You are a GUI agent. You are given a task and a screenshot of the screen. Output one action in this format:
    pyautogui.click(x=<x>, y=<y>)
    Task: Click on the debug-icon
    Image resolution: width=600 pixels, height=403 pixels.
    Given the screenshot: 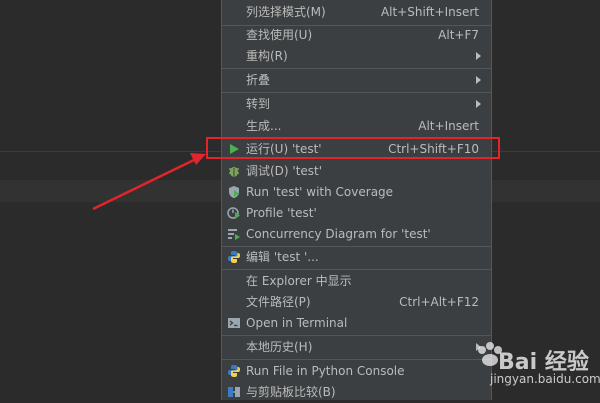 What is the action you would take?
    pyautogui.click(x=234, y=172)
    